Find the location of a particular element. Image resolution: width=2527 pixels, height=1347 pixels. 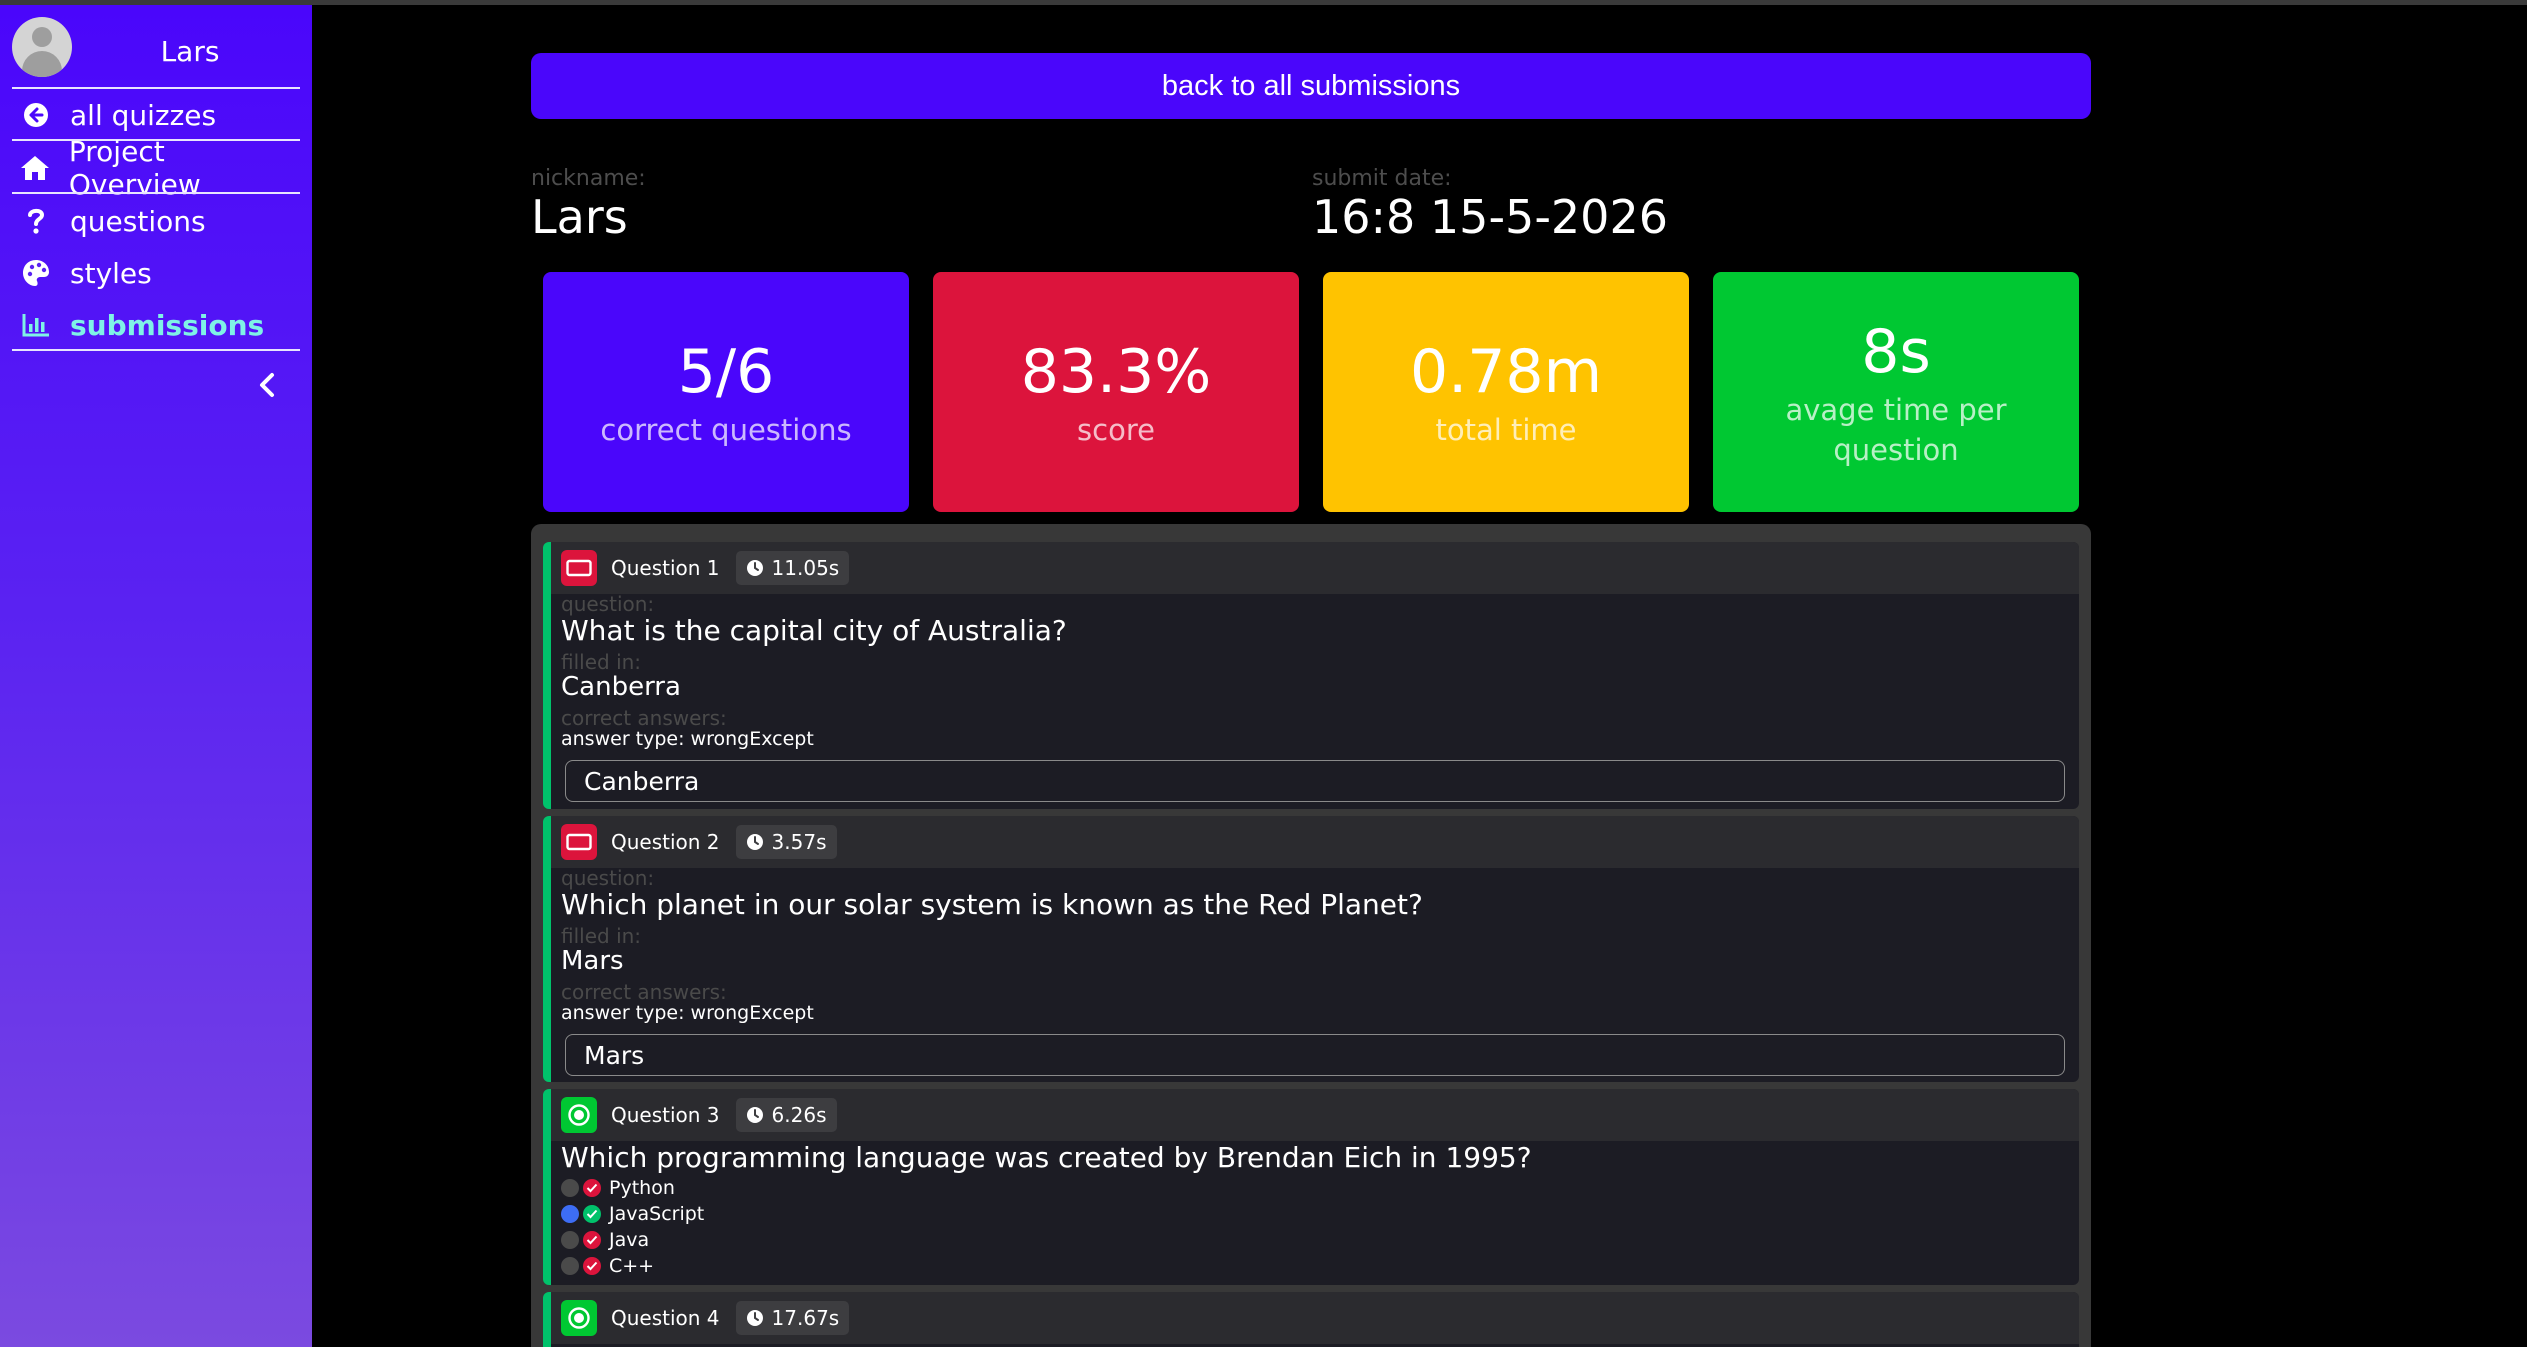

question-time: 6.26s is located at coordinates (799, 1115).